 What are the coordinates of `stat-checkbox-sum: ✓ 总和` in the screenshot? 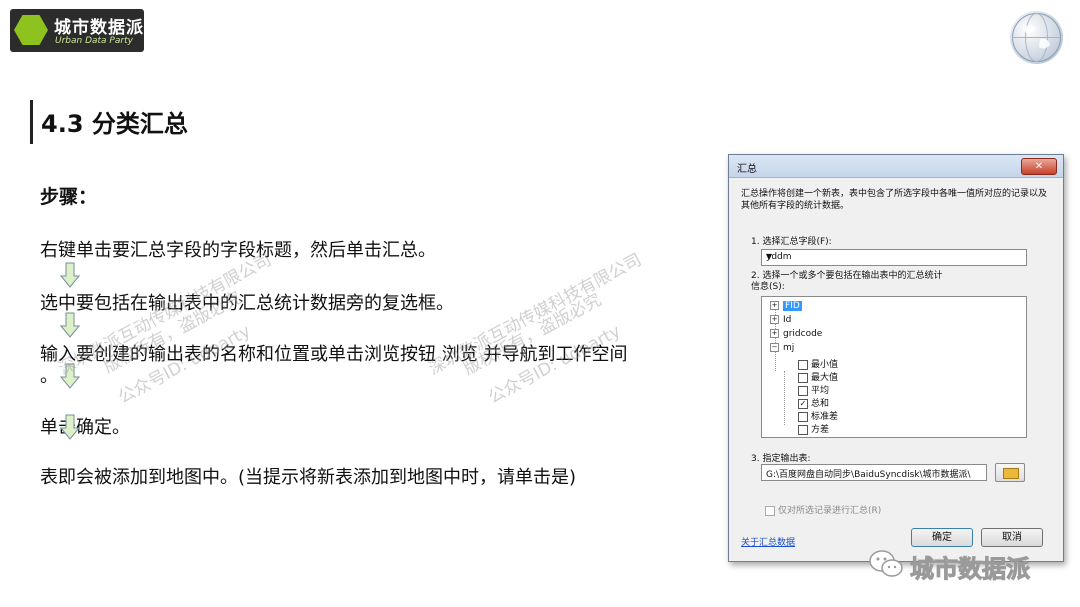 It's located at (813, 402).